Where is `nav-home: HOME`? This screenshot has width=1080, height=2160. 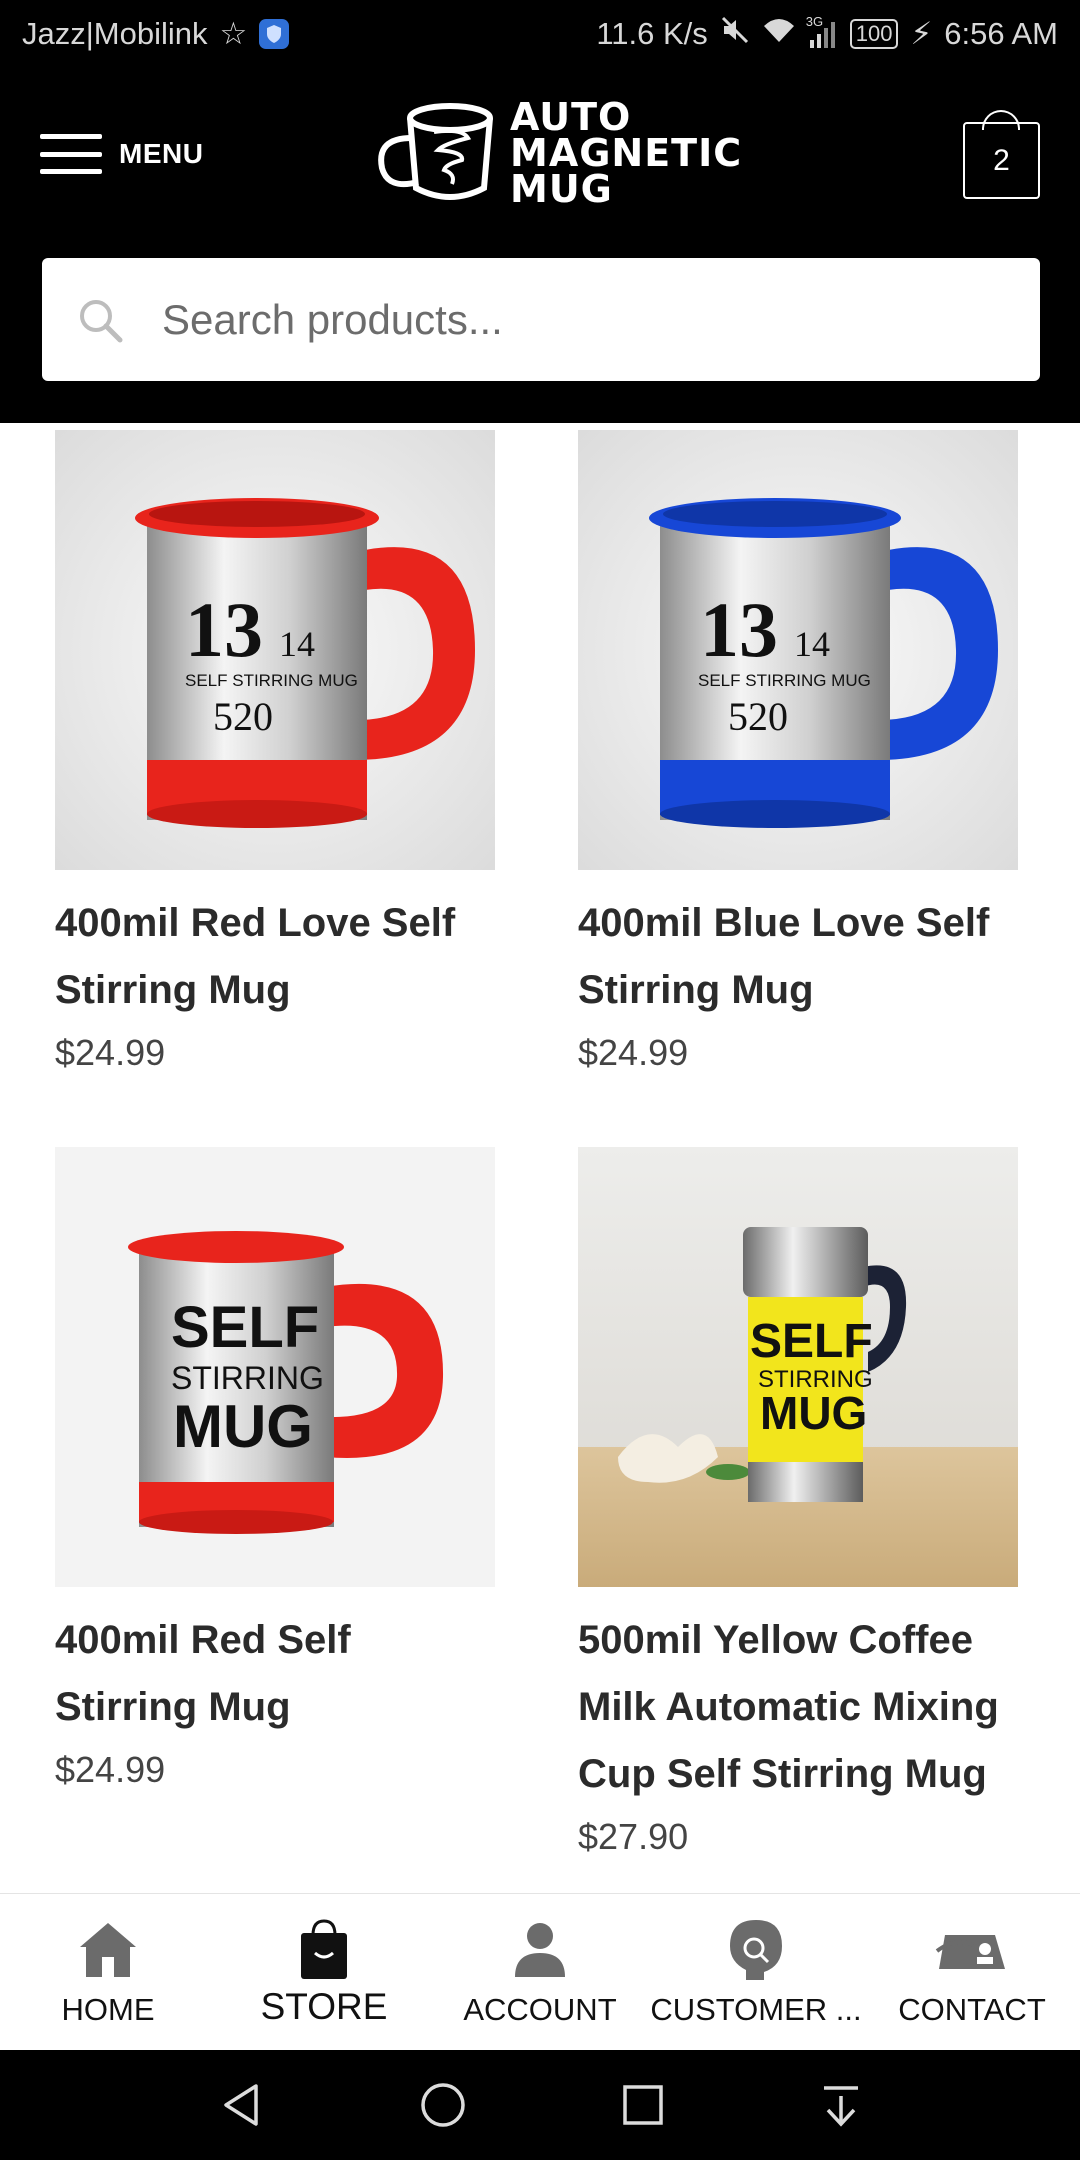
nav-home: HOME is located at coordinates (108, 1972).